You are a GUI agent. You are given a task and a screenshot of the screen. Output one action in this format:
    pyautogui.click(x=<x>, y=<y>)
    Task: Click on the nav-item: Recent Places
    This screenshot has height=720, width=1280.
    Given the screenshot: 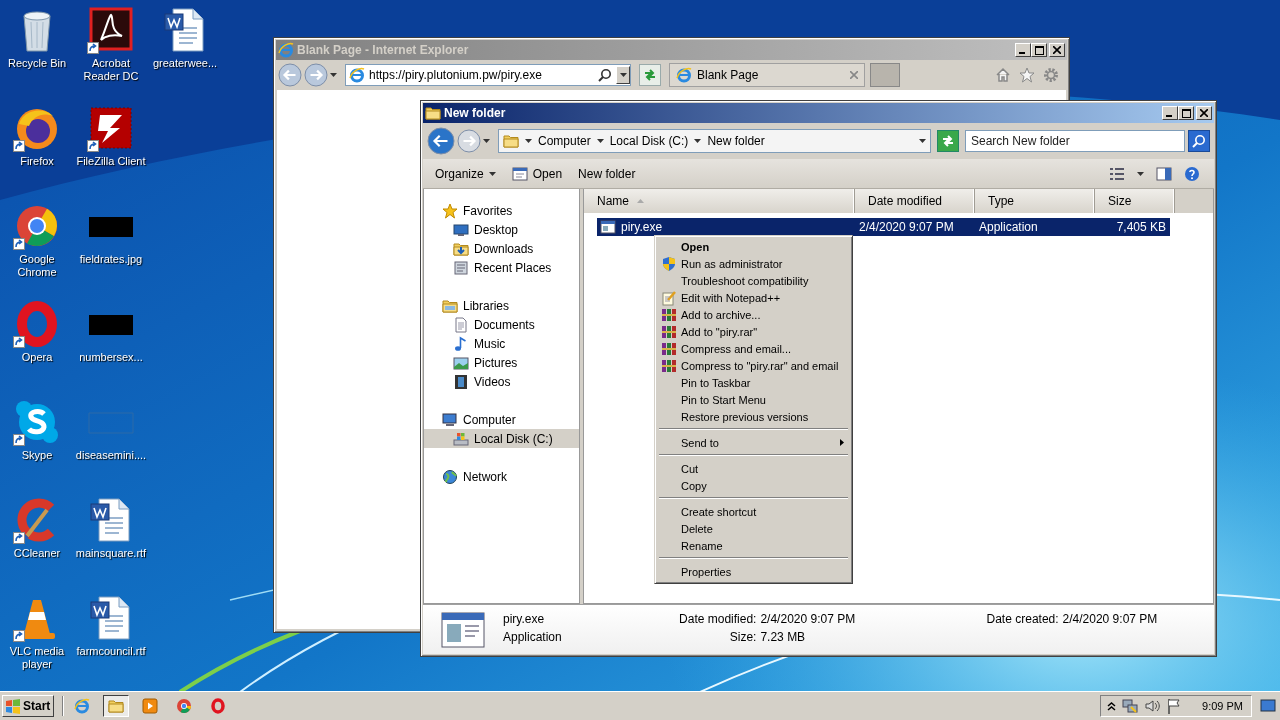 What is the action you would take?
    pyautogui.click(x=501, y=267)
    